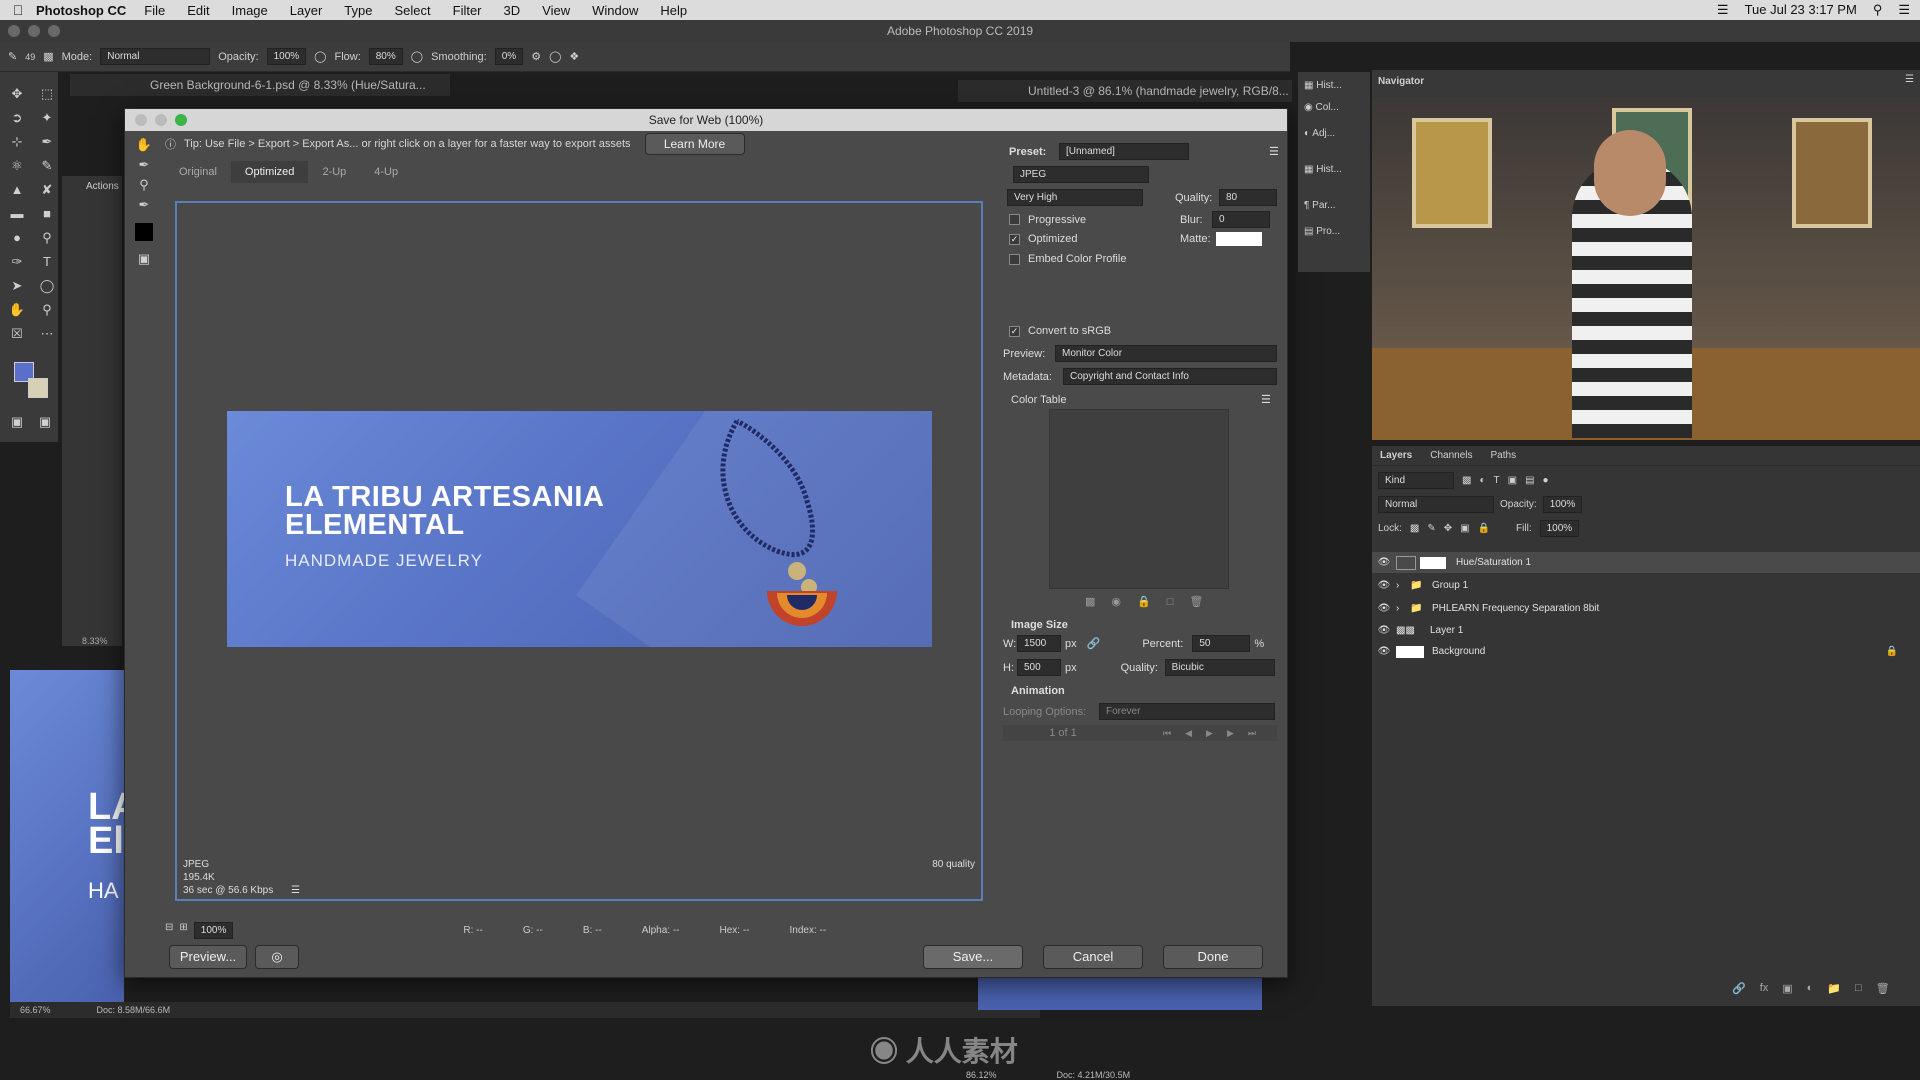  Describe the element at coordinates (1274, 151) in the screenshot. I see `optimize-menu-icon: ☰` at that location.